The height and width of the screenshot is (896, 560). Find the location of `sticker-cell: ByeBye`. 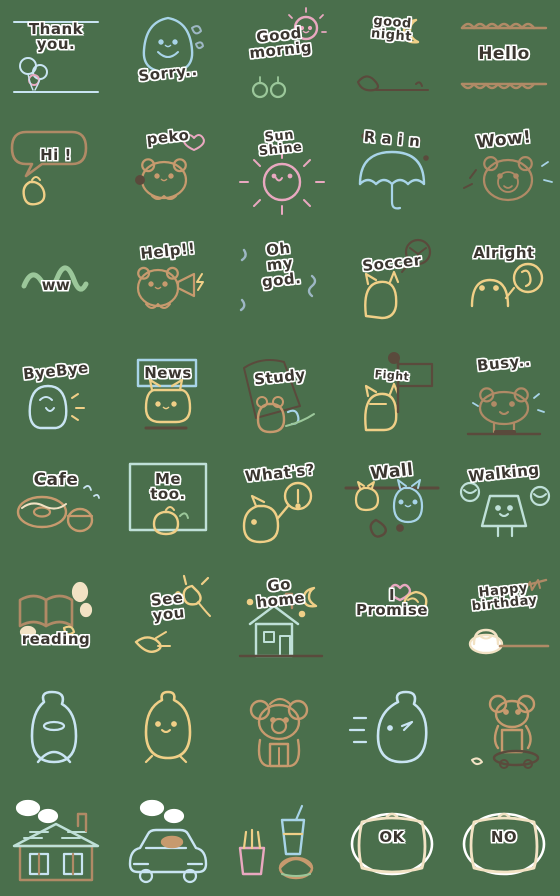

sticker-cell: ByeBye is located at coordinates (56, 392).